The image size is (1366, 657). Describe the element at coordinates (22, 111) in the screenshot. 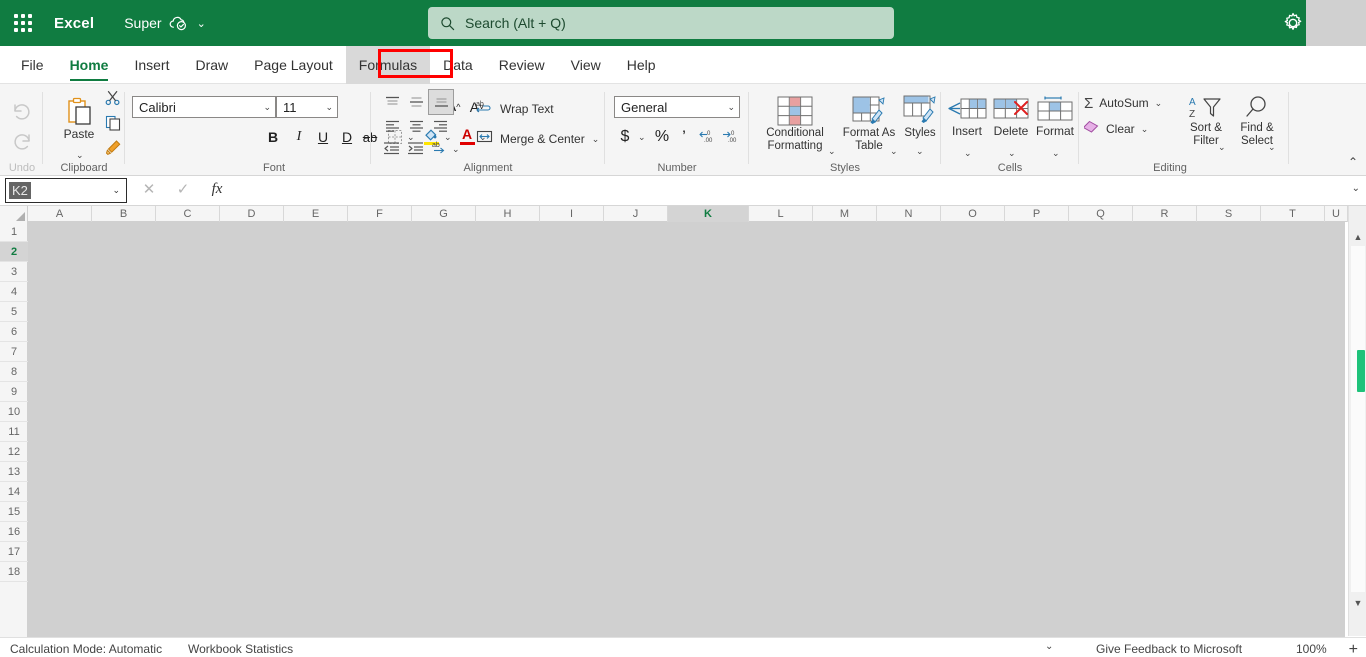

I see `undo-icon` at that location.